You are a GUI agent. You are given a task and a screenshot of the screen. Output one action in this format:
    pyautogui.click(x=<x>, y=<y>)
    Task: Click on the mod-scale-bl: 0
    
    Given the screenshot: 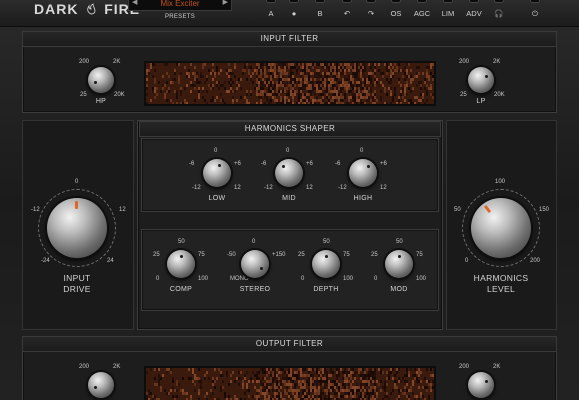 What is the action you would take?
    pyautogui.click(x=376, y=279)
    